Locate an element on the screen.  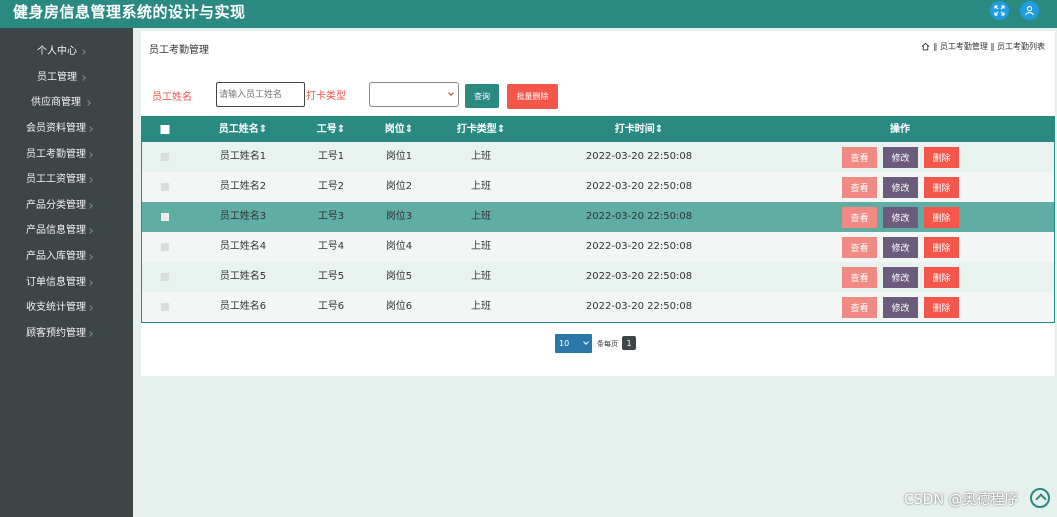
watermark: CSDN @奥德程序 is located at coordinates (961, 500).